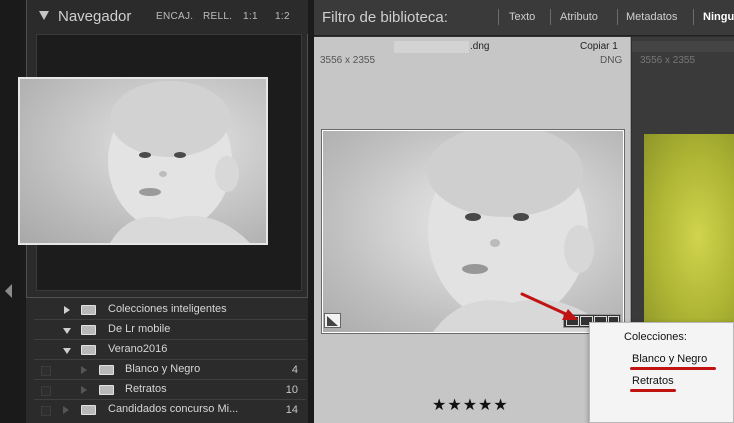  I want to click on popup-item-blanco-y-negro: Blanco y Negro, so click(669, 359).